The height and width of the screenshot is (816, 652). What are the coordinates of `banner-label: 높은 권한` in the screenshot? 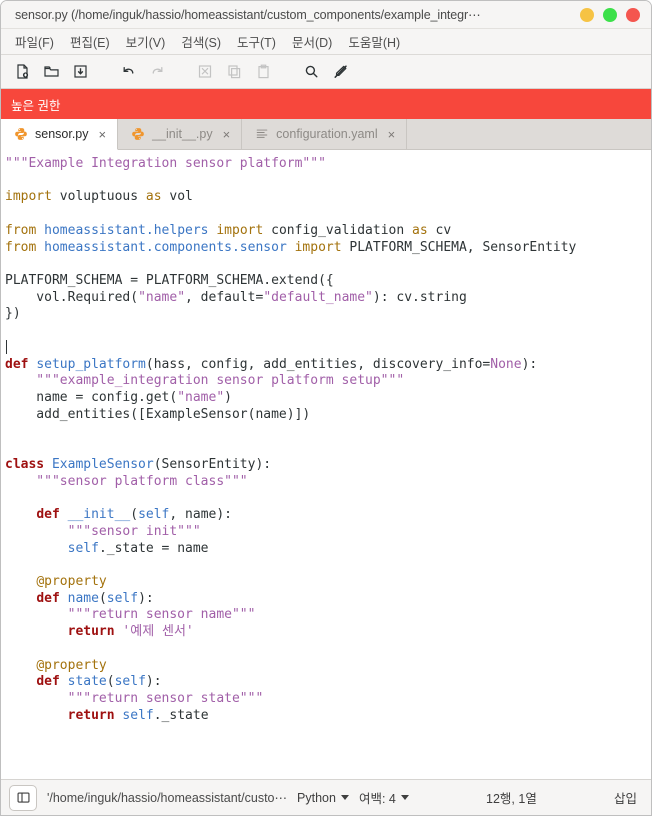 It's located at (36, 105).